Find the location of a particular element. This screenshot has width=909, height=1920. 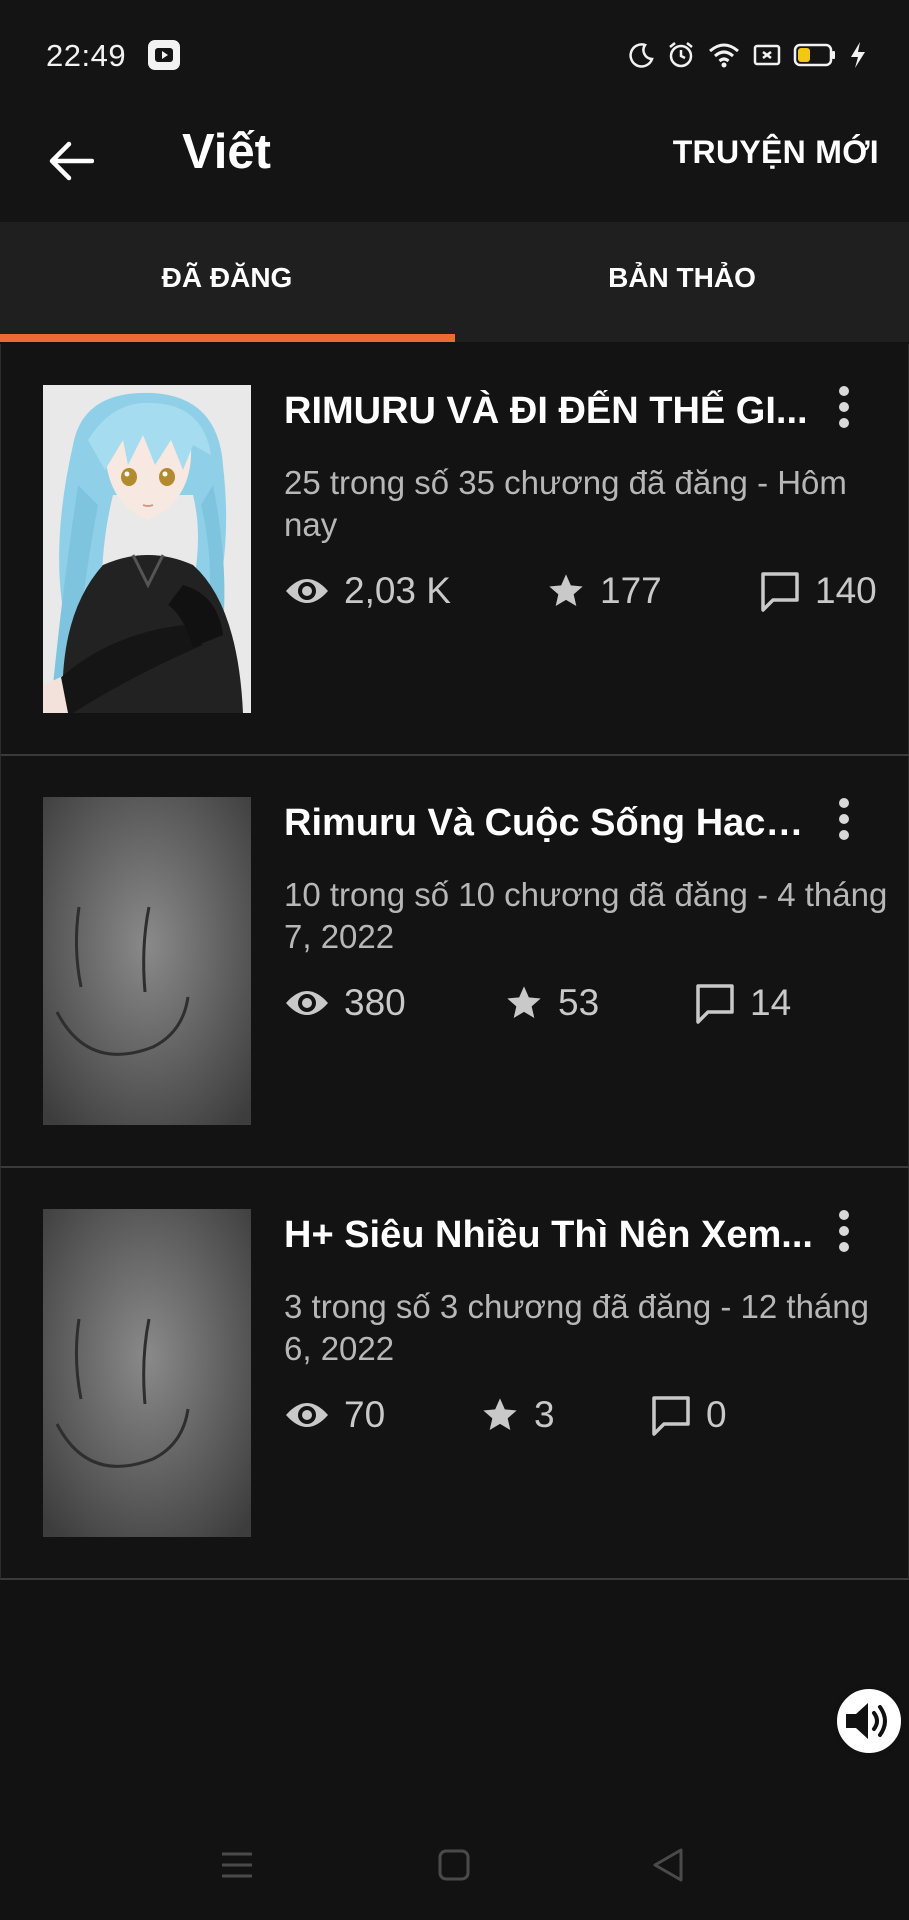

story-stats: 70 3 0 is located at coordinates (589, 1415).